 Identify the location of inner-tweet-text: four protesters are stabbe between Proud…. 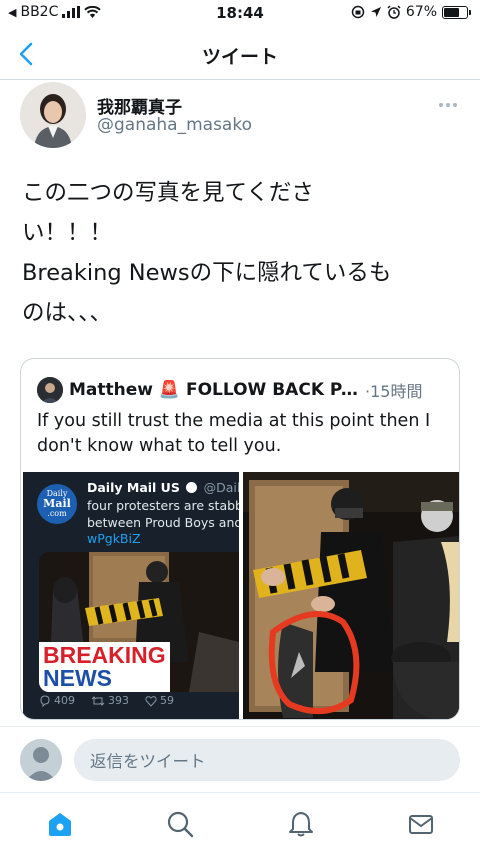
(163, 514).